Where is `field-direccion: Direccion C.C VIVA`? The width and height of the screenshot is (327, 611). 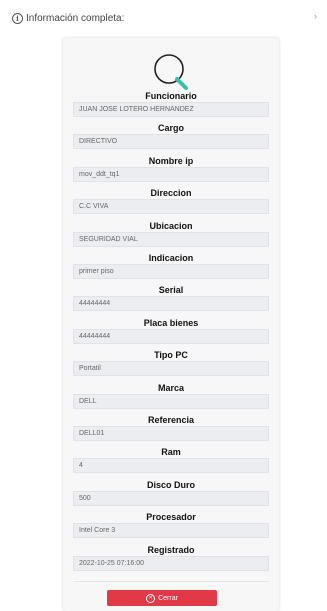 field-direccion: Direccion C.C VIVA is located at coordinates (171, 201).